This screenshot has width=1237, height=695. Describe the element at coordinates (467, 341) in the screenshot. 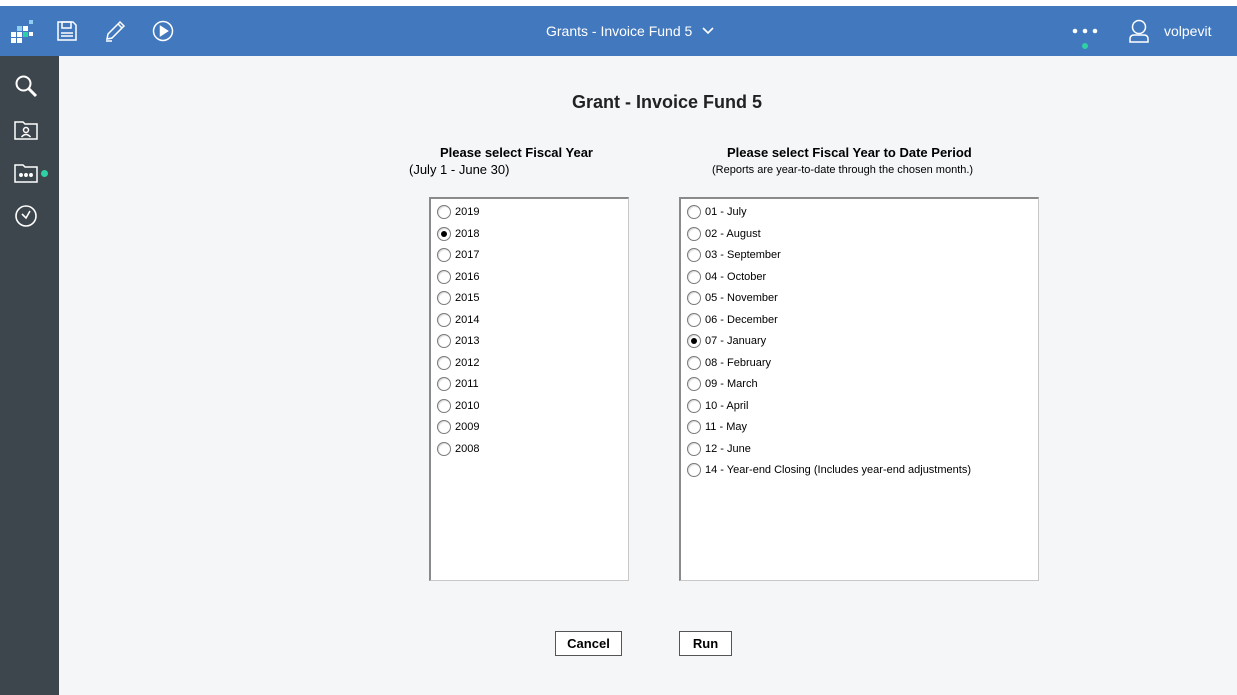

I see `option-label: 2013` at that location.